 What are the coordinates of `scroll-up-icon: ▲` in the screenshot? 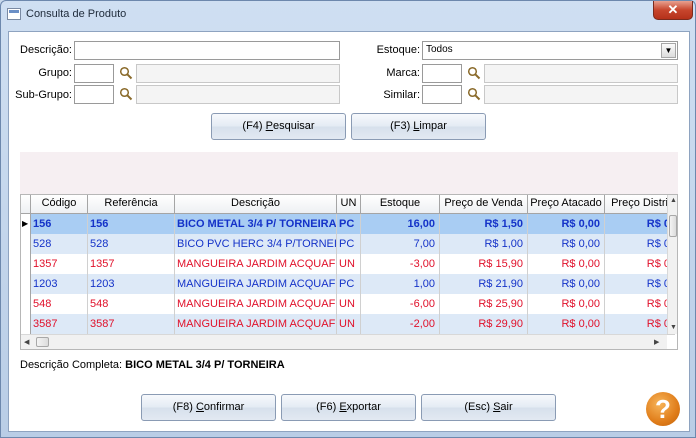 It's located at (673, 200).